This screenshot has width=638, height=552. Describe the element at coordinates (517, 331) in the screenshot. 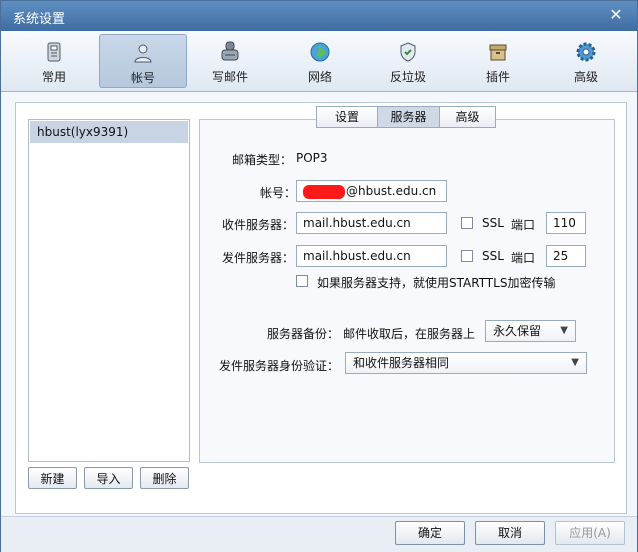

I see `server-backup-value: 永久保留` at that location.